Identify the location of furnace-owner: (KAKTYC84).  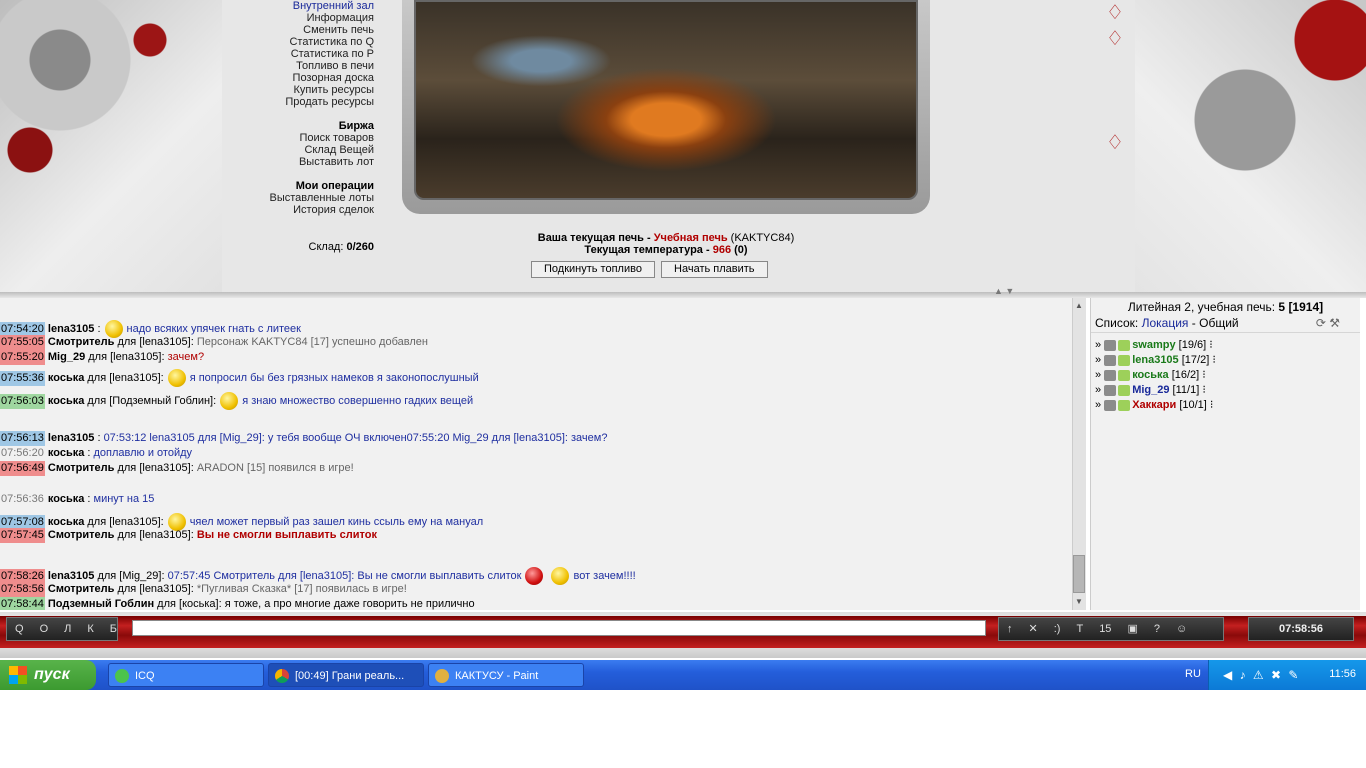
(762, 238).